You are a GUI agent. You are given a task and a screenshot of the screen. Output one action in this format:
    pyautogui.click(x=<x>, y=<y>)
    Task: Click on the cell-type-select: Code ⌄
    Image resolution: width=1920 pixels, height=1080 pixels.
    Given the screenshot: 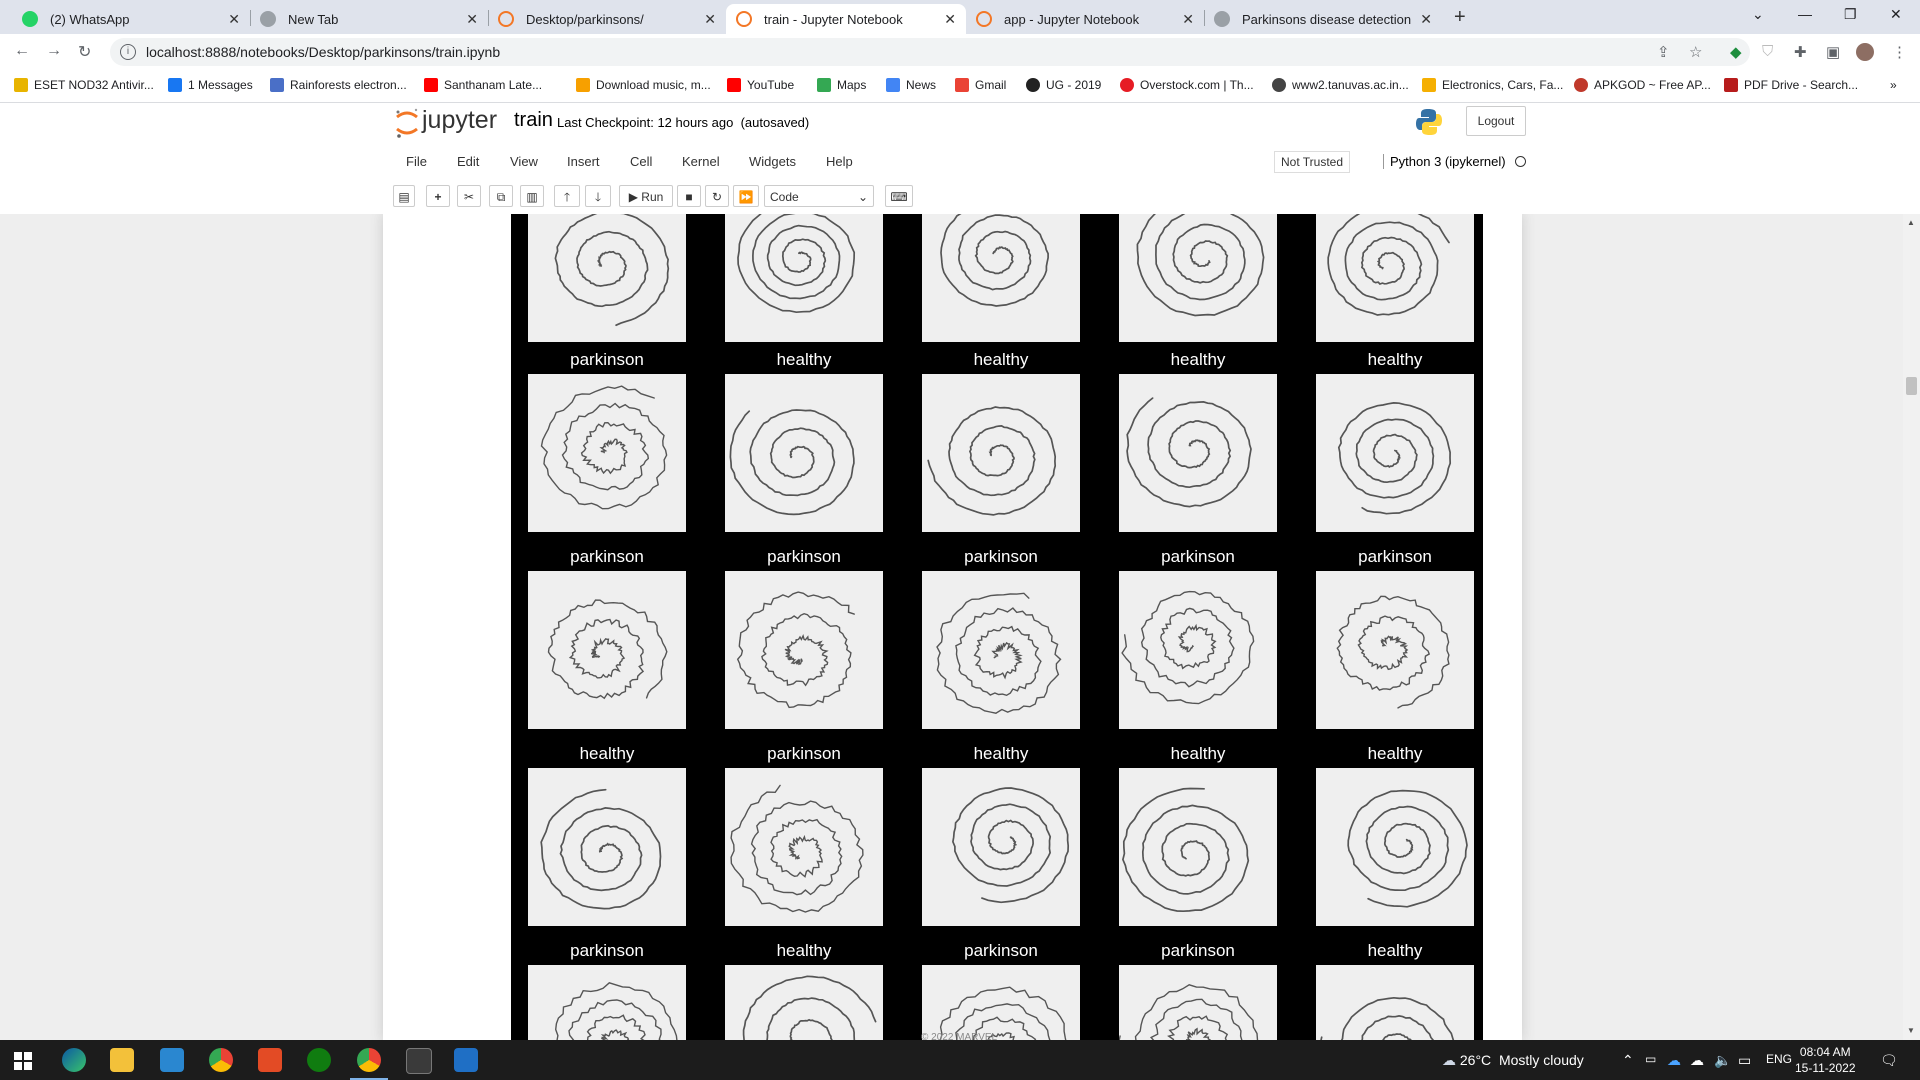 What is the action you would take?
    pyautogui.click(x=819, y=196)
    